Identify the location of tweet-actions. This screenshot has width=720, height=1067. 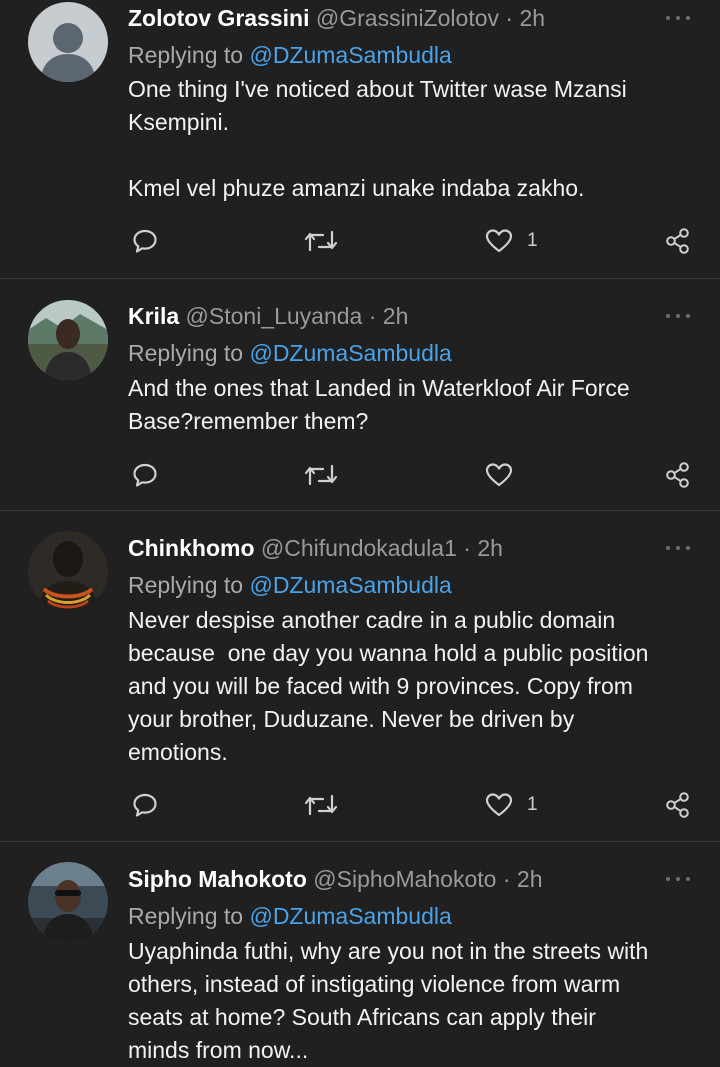
(413, 475).